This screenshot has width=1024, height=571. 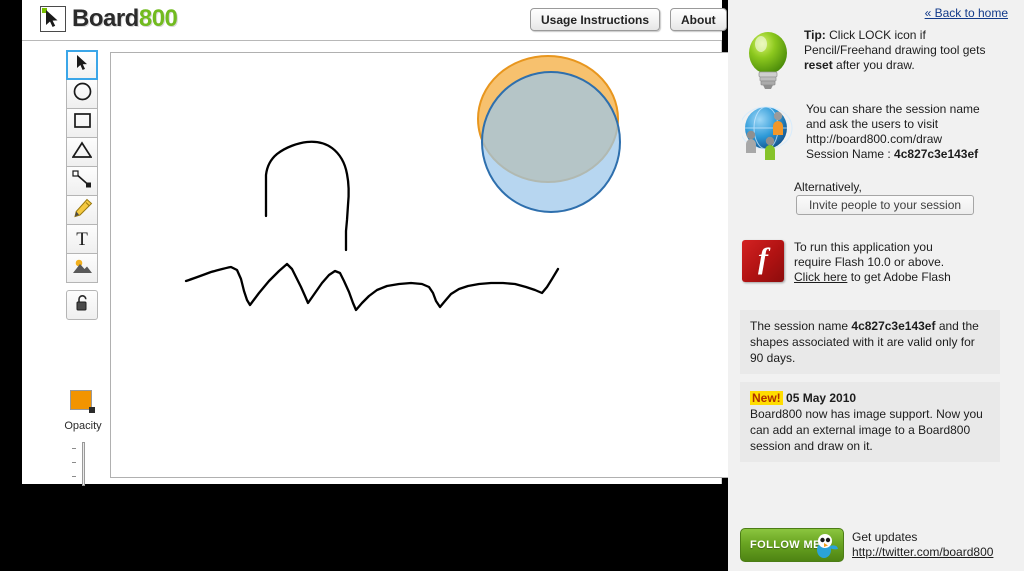 I want to click on square-icon, so click(x=82, y=123).